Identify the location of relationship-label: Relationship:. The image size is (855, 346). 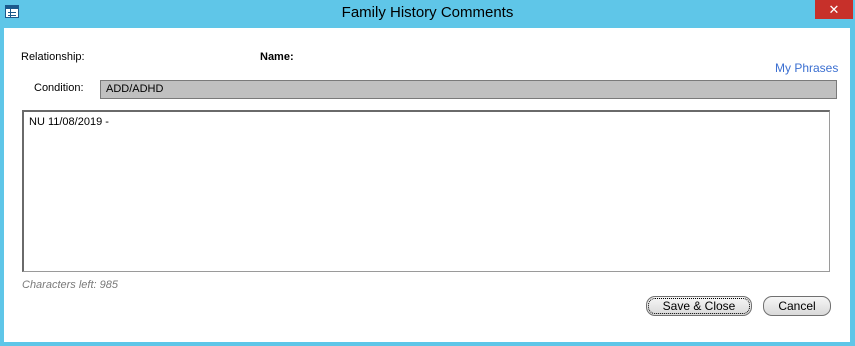
(53, 57).